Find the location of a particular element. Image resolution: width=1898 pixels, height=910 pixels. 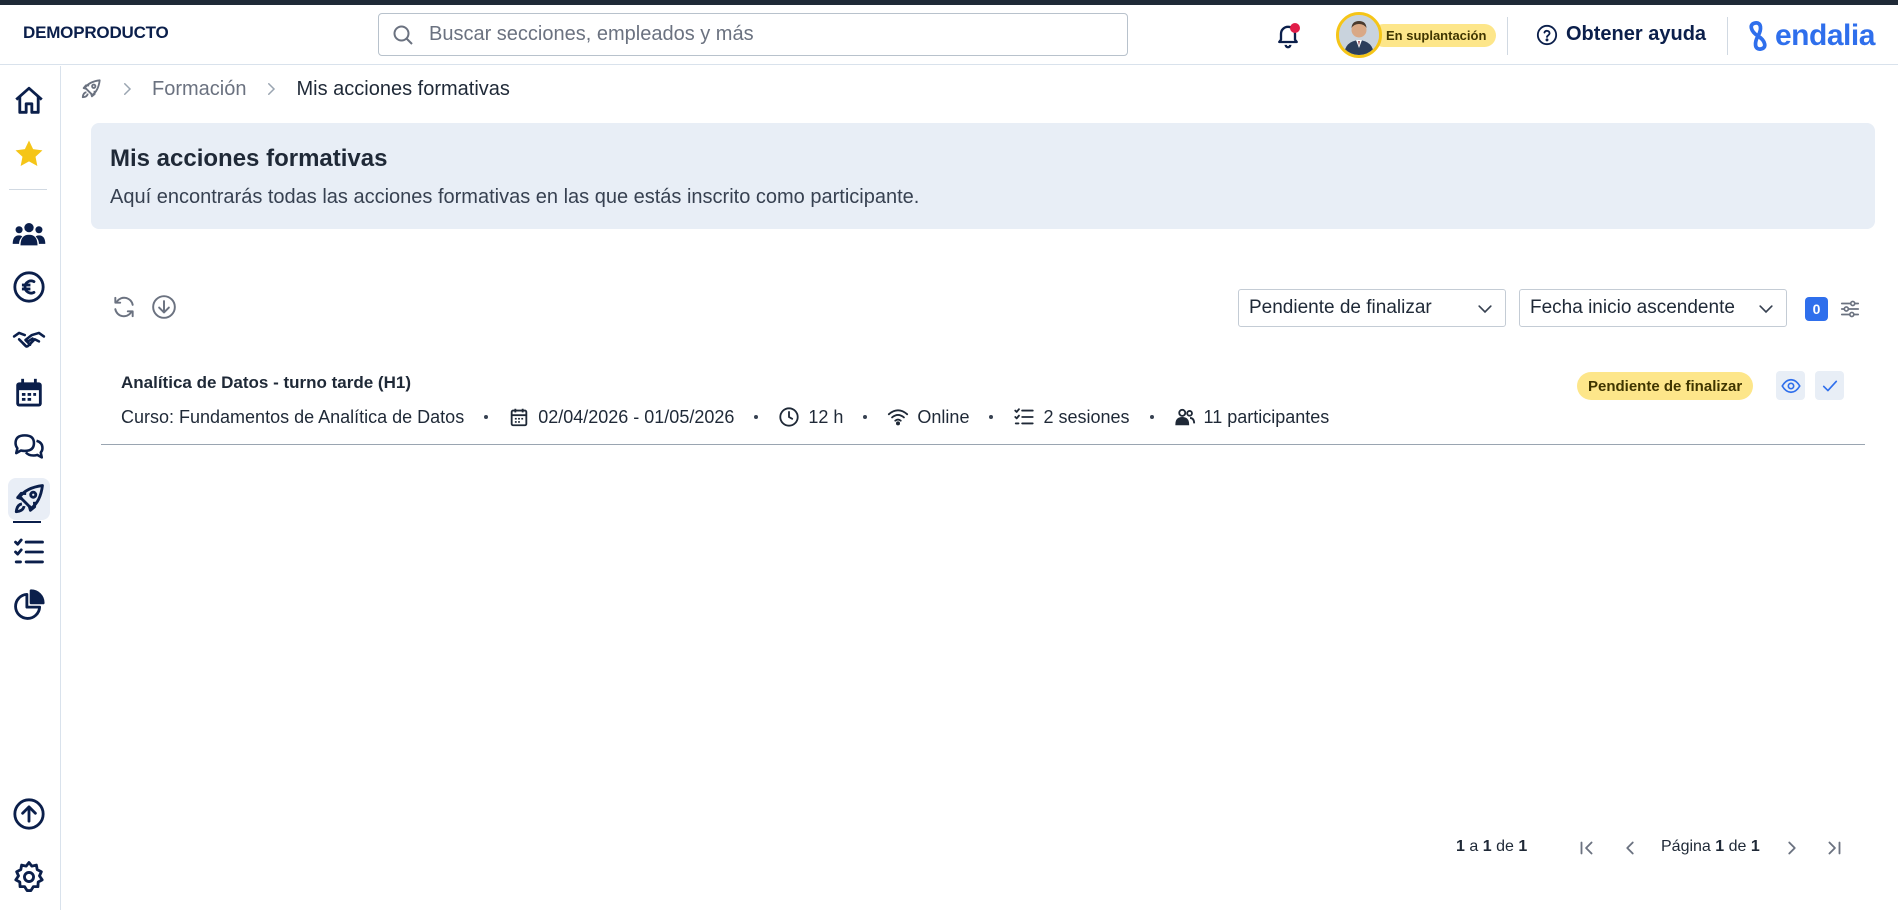

logo-text: endalia is located at coordinates (1825, 35).